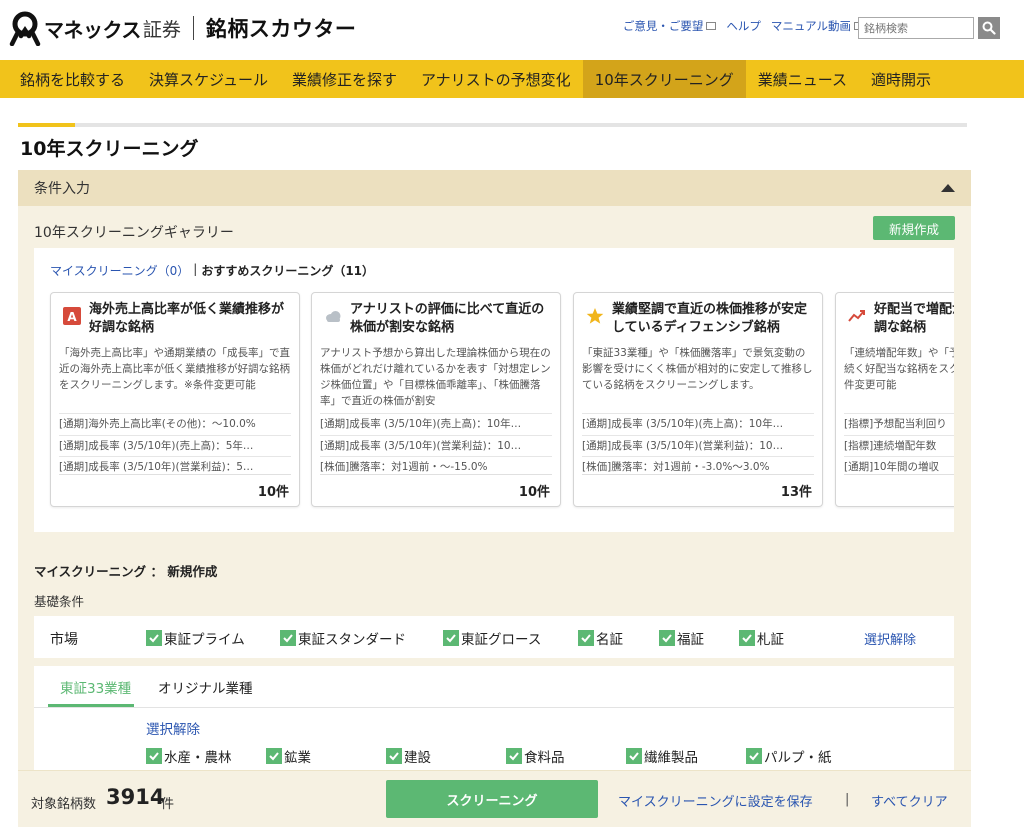  I want to click on active-tab-indicator, so click(91, 705).